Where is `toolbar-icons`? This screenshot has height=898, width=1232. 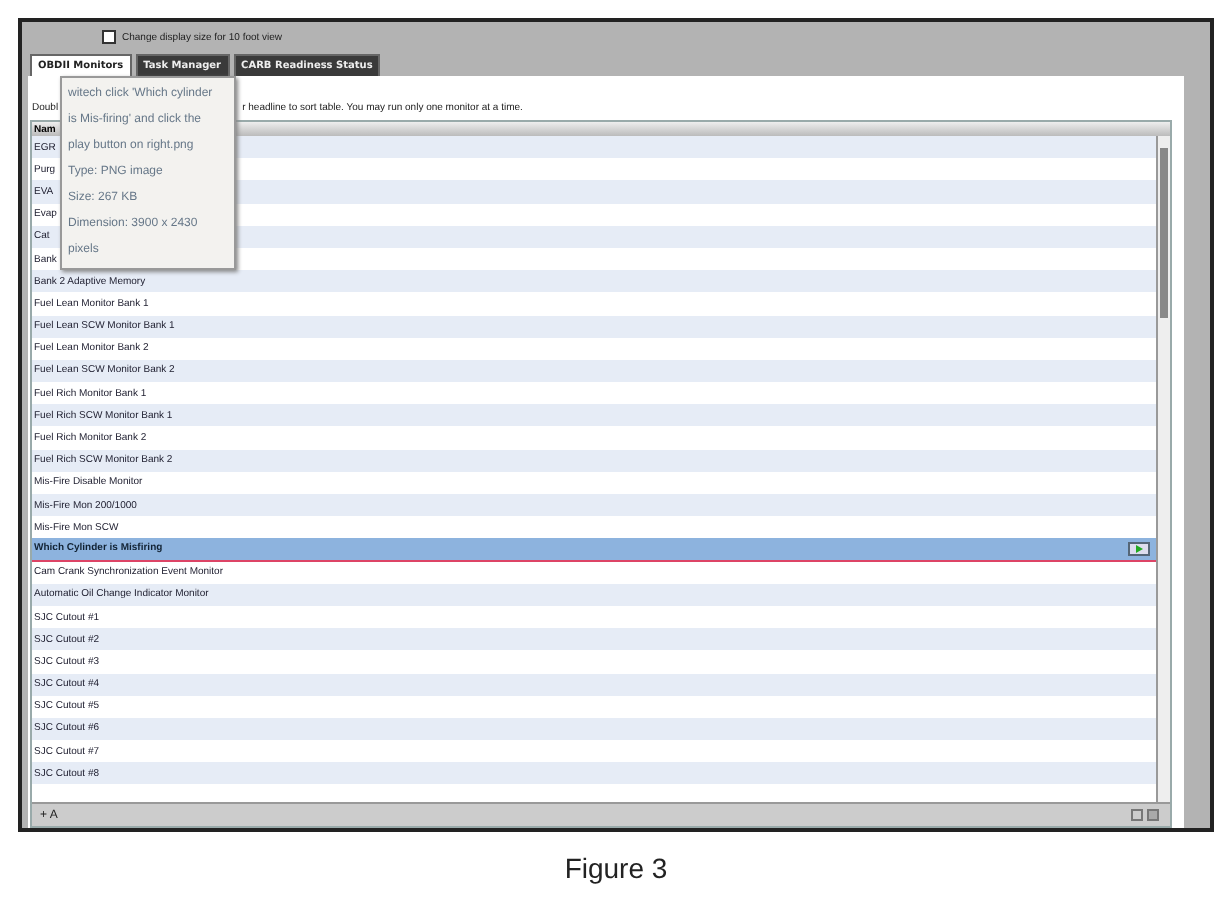
toolbar-icons is located at coordinates (1146, 815).